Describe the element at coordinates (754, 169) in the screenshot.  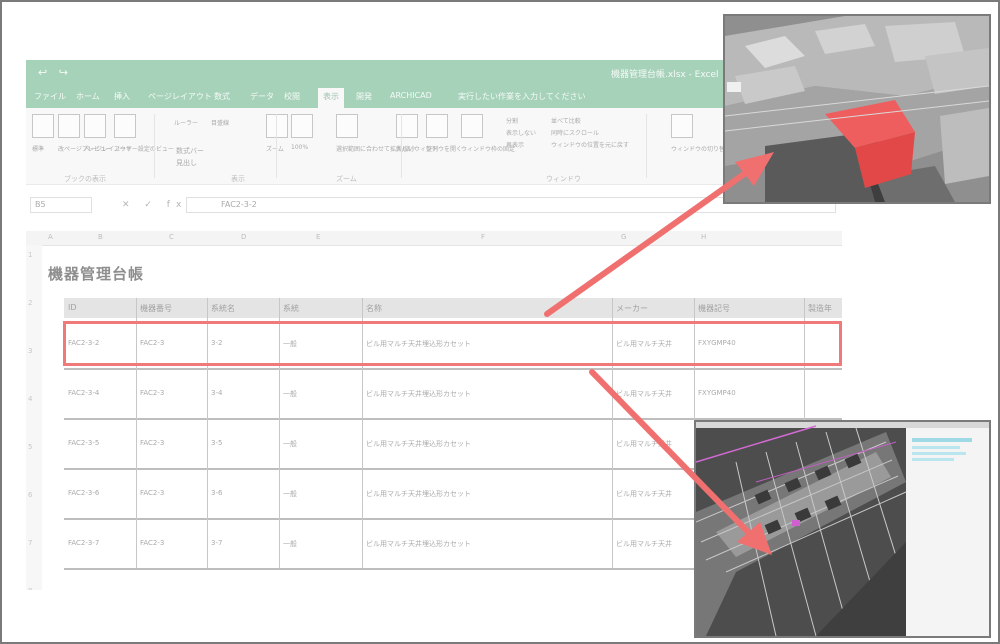
I see `arrow-head-3d` at that location.